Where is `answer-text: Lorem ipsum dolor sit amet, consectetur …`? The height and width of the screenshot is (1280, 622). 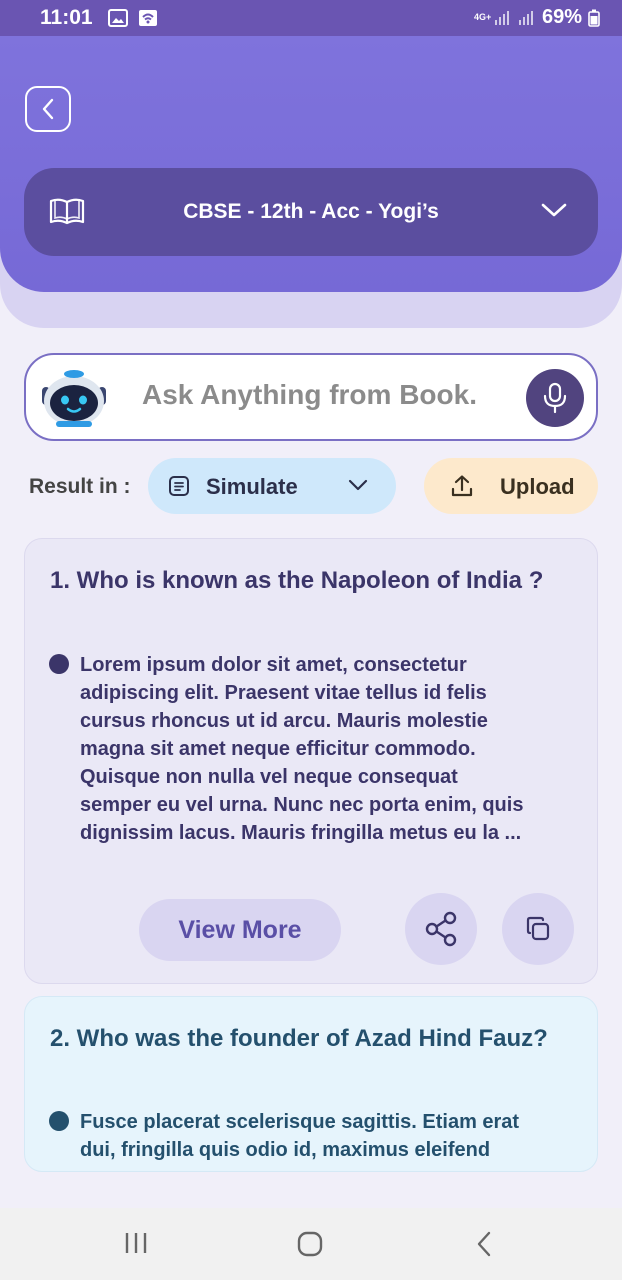 answer-text: Lorem ipsum dolor sit amet, consectetur … is located at coordinates (330, 749).